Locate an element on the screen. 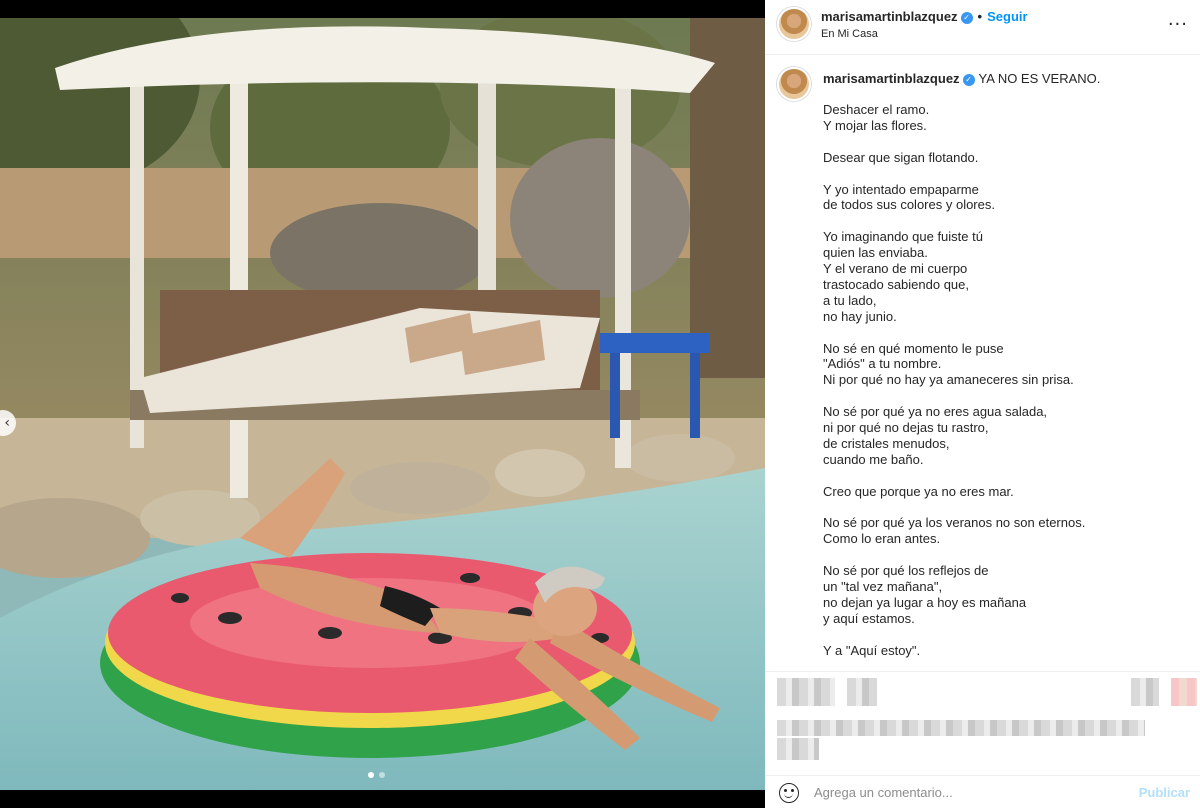  caption-line: ni por qué no dejas tu rastro, is located at coordinates (906, 428).